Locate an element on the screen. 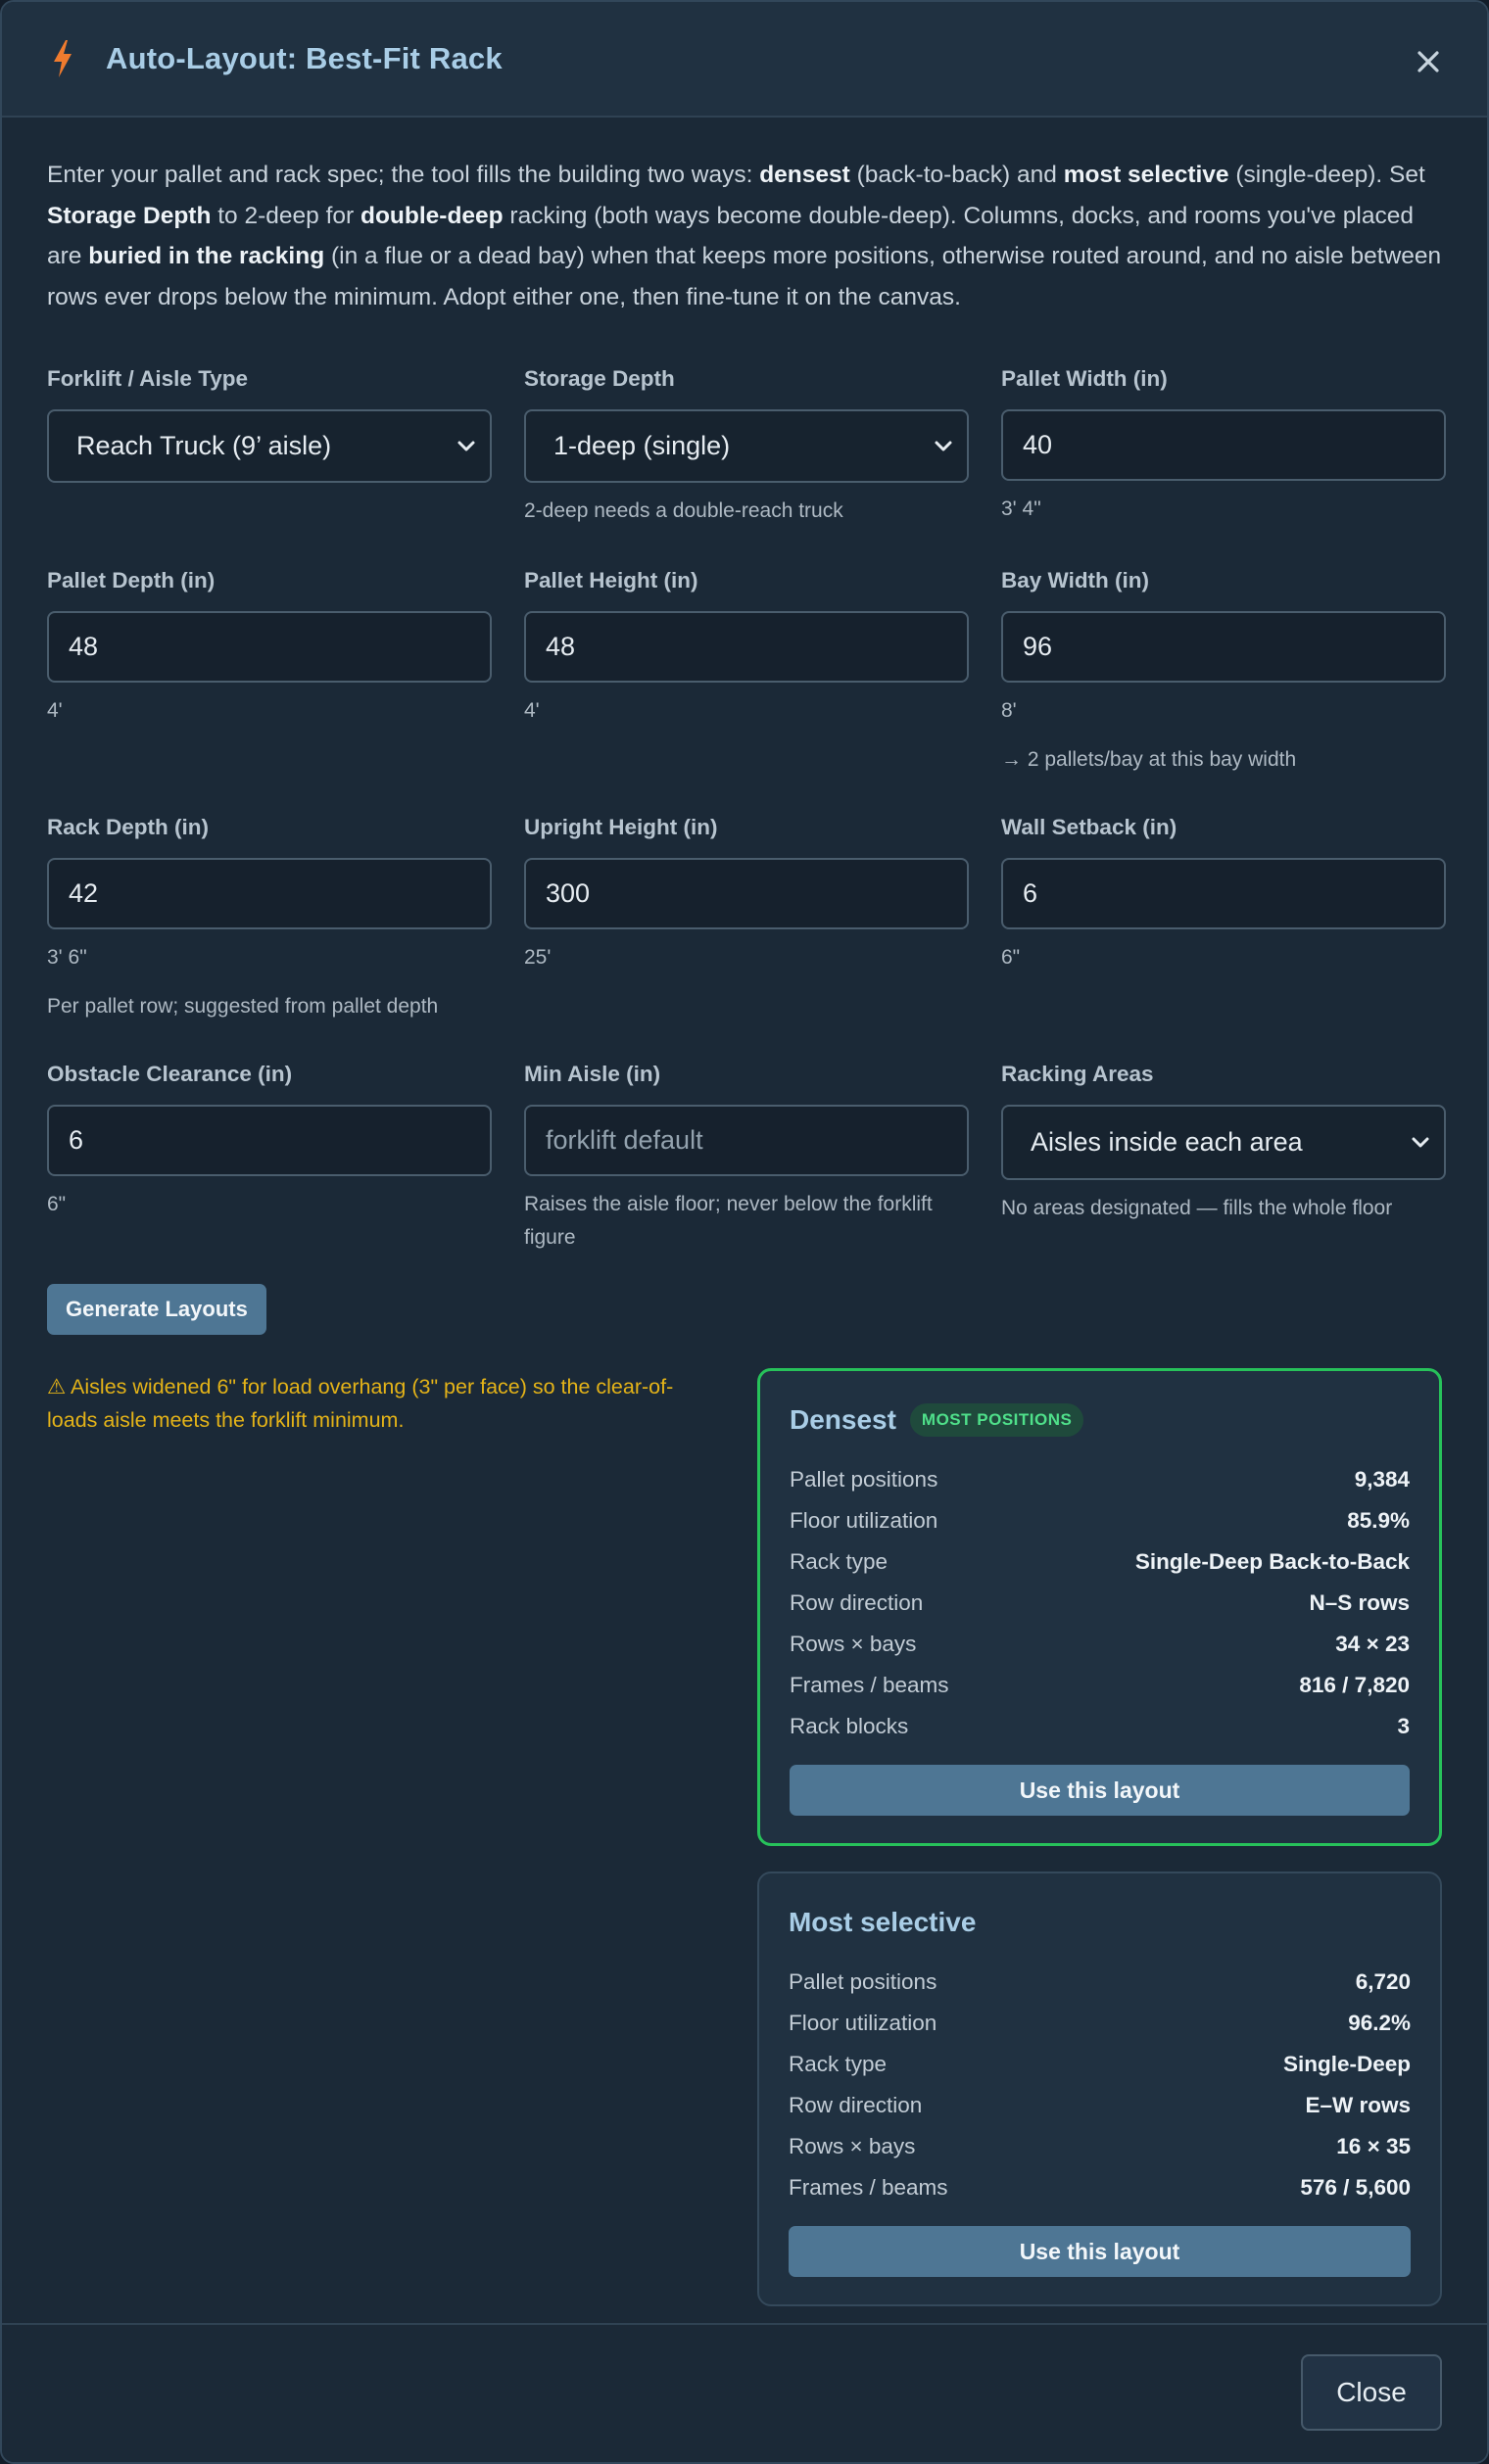 This screenshot has height=2464, width=1489. input-value: 40 is located at coordinates (1038, 444).